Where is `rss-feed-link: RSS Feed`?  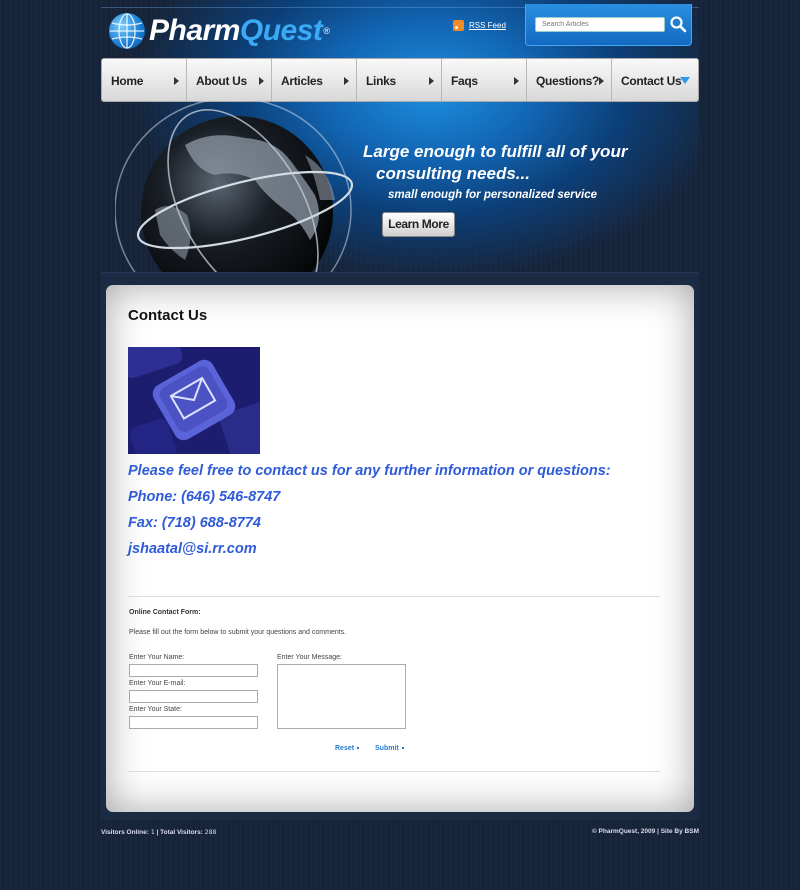 rss-feed-link: RSS Feed is located at coordinates (479, 25).